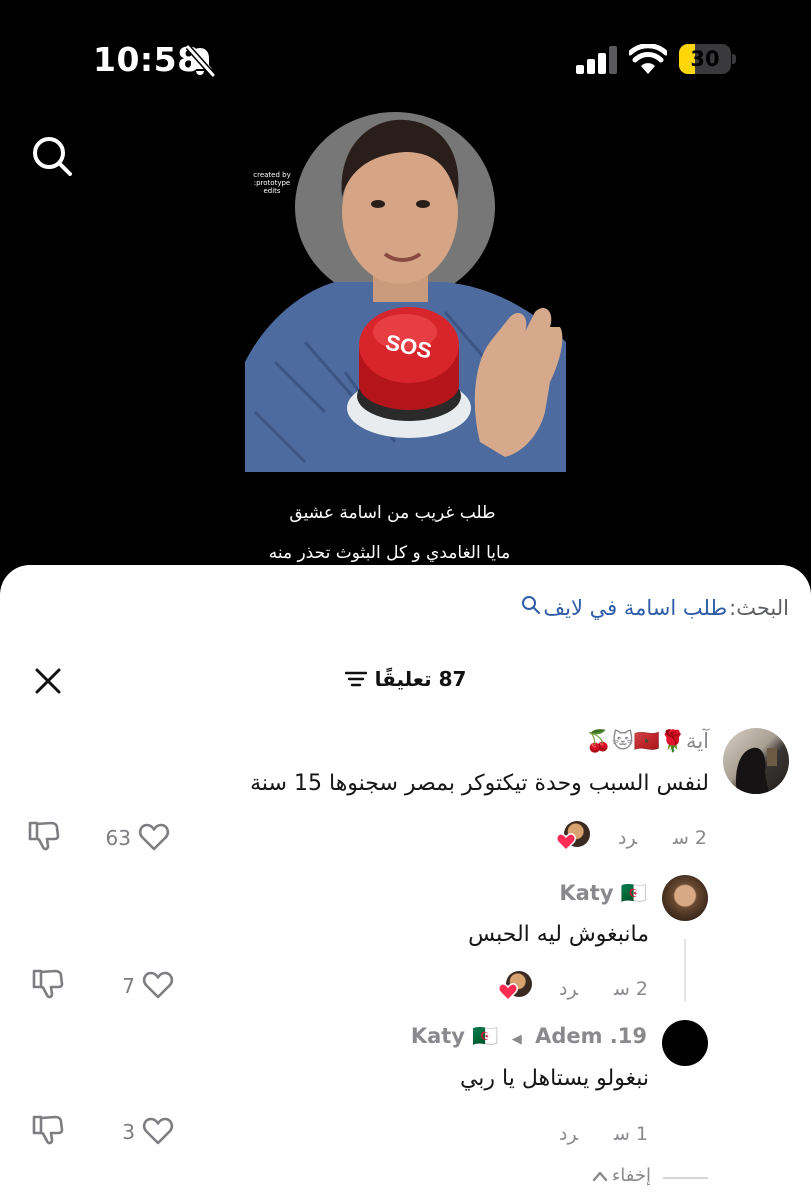  I want to click on hide-replies-button: إخفاء, so click(621, 1175).